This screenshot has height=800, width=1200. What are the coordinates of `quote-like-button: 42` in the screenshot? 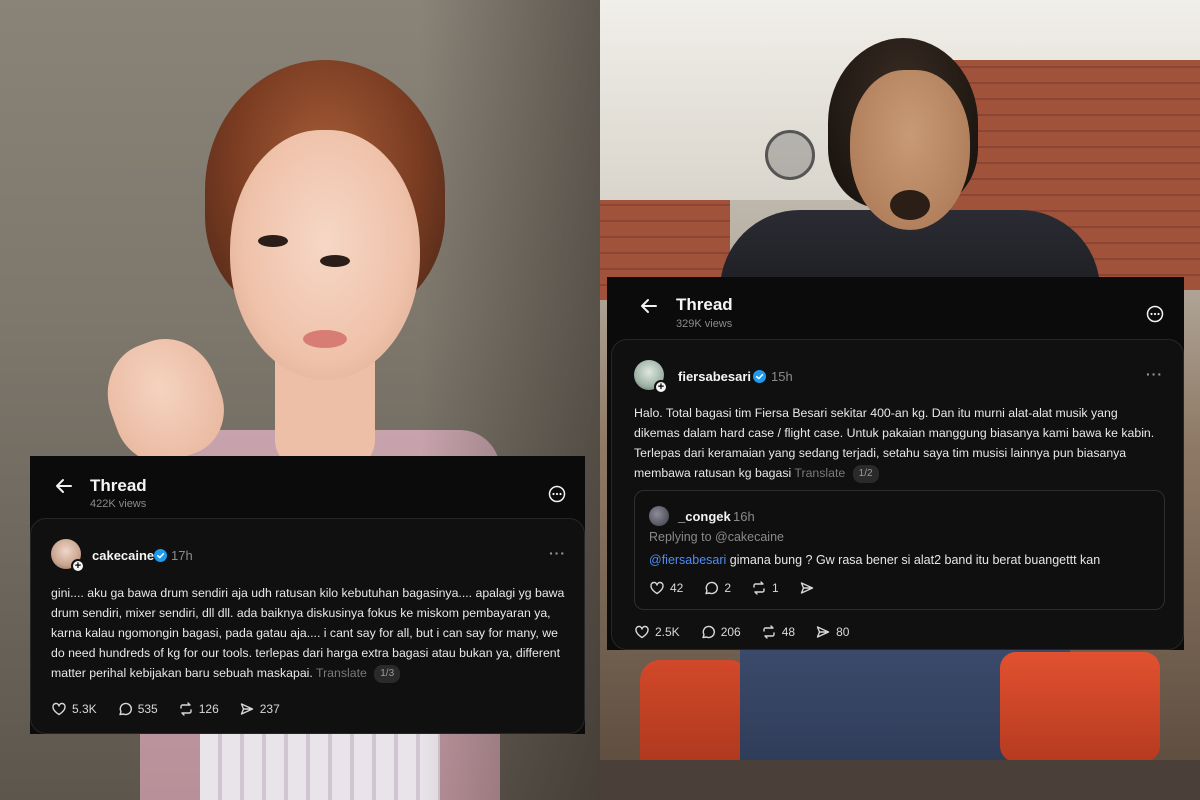 It's located at (666, 588).